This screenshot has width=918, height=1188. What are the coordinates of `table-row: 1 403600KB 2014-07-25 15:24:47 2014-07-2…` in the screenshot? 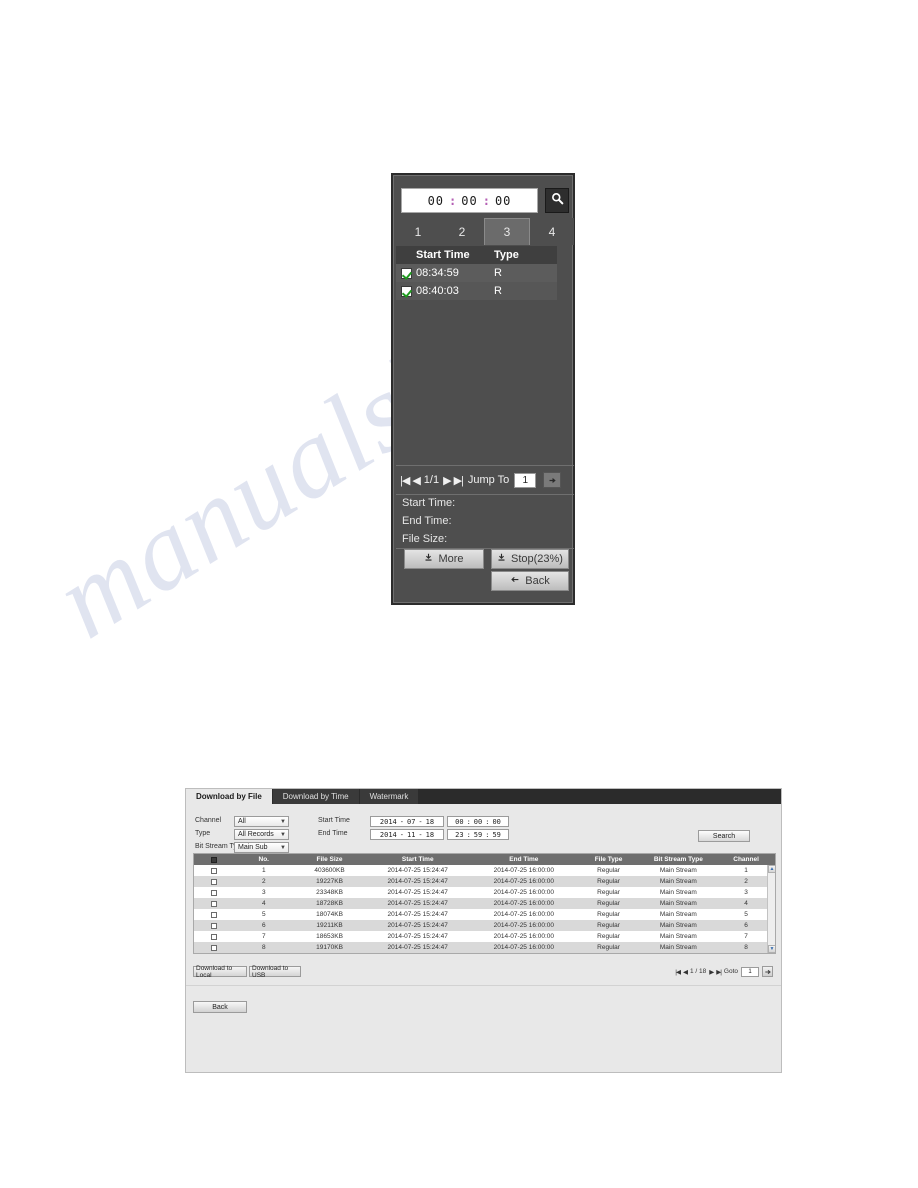 It's located at (484, 870).